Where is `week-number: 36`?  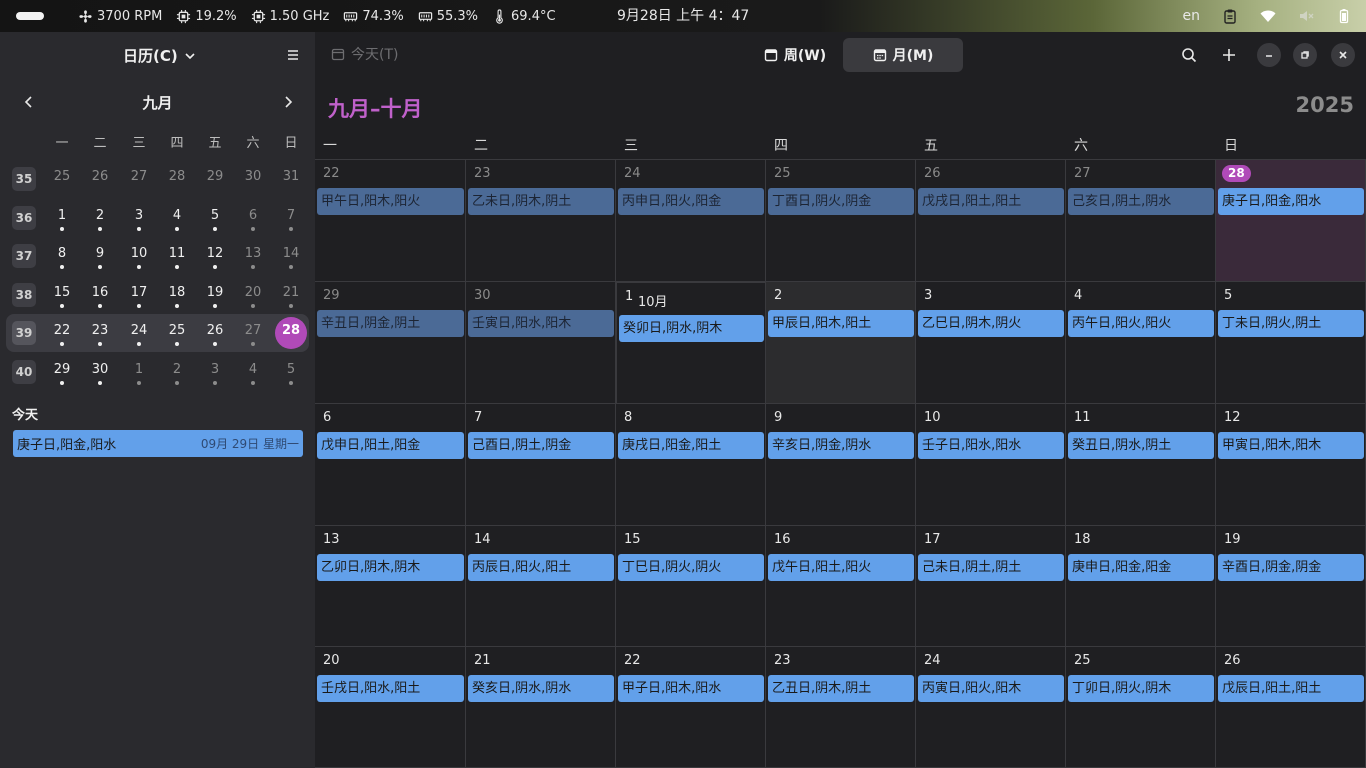
week-number: 36 is located at coordinates (24, 217).